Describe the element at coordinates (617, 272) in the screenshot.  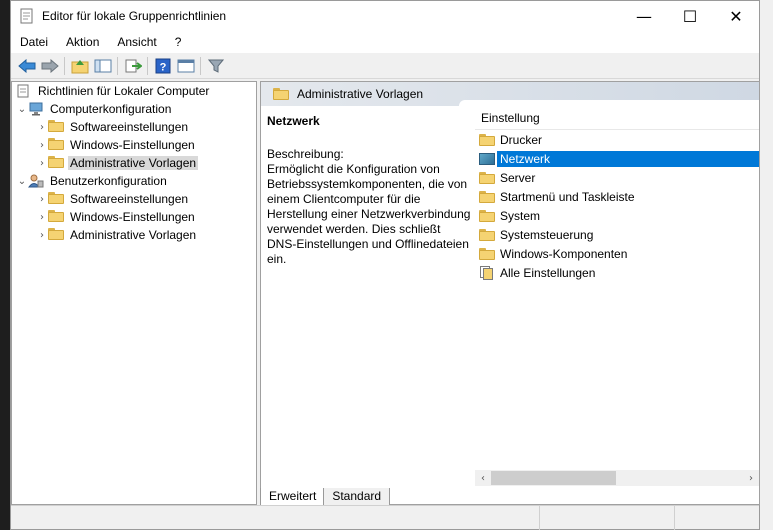
I see `list-item-alle-einstellungen: Alle Einstellungen` at that location.